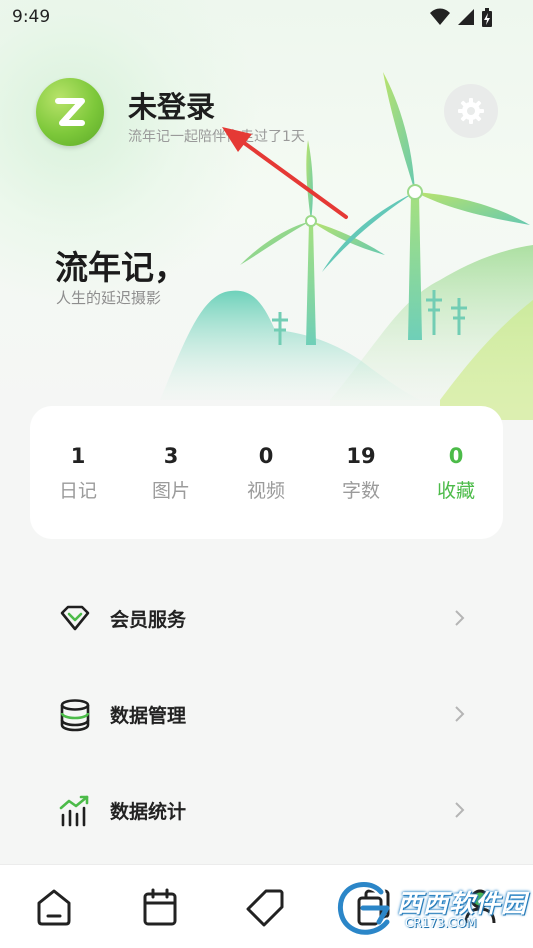 The height and width of the screenshot is (948, 533). I want to click on stat-label: 收藏, so click(455, 491).